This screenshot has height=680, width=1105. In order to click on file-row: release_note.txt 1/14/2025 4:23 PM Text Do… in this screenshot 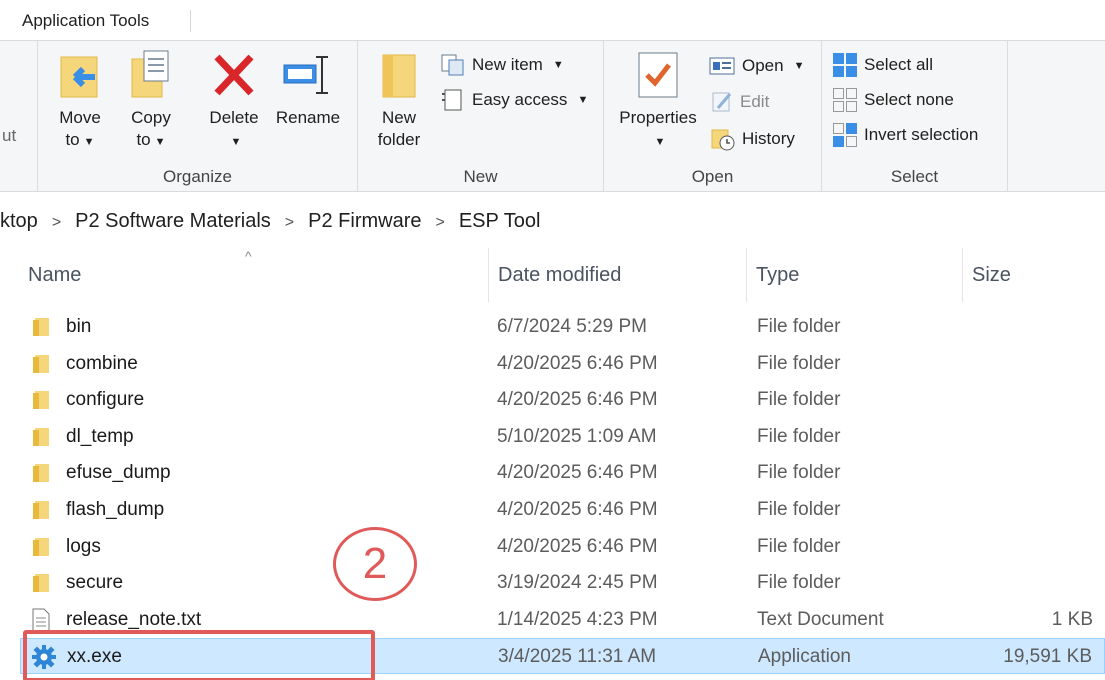, I will do `click(562, 620)`.